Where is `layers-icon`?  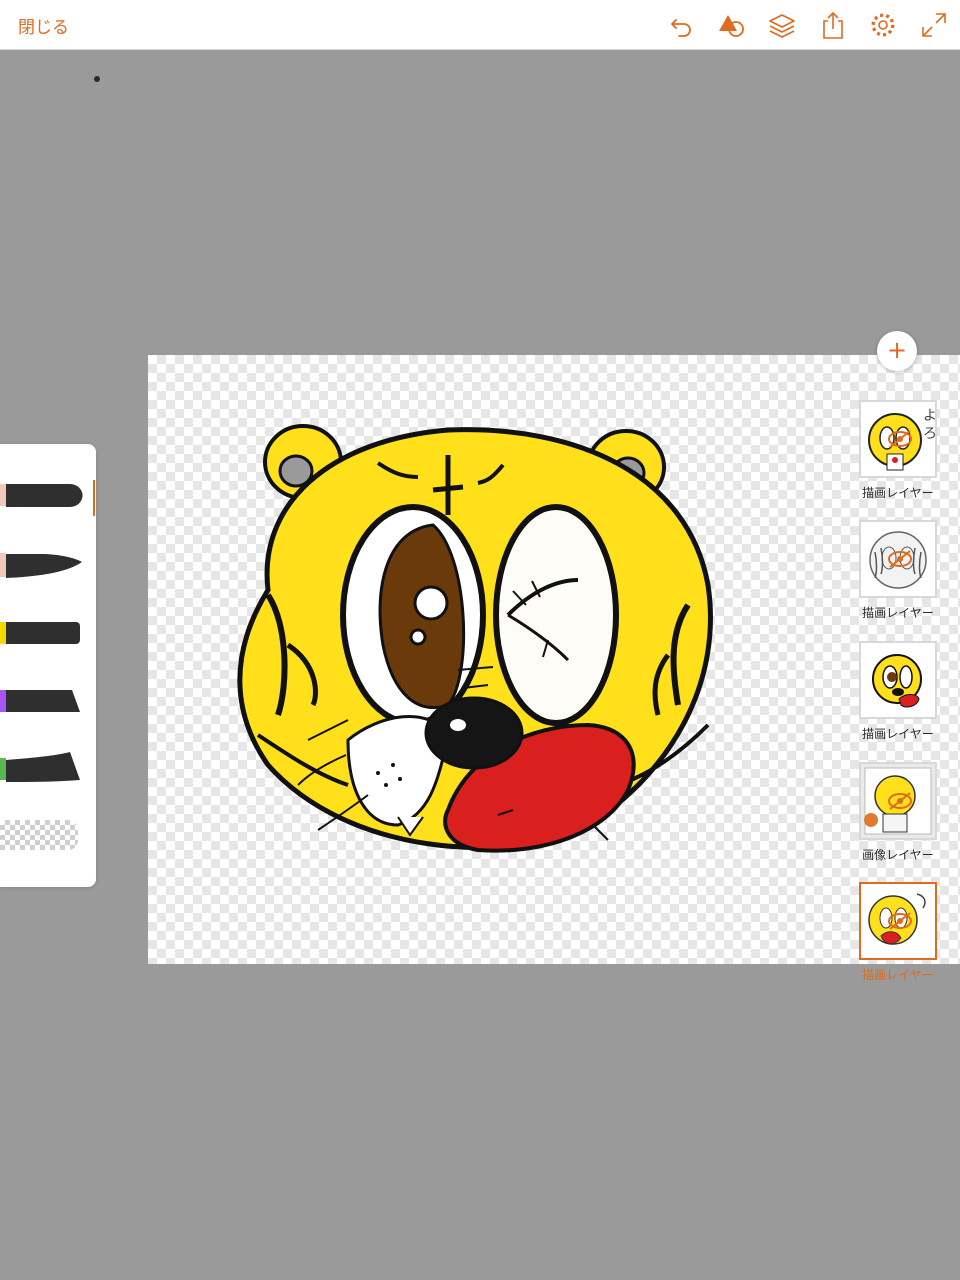
layers-icon is located at coordinates (782, 25).